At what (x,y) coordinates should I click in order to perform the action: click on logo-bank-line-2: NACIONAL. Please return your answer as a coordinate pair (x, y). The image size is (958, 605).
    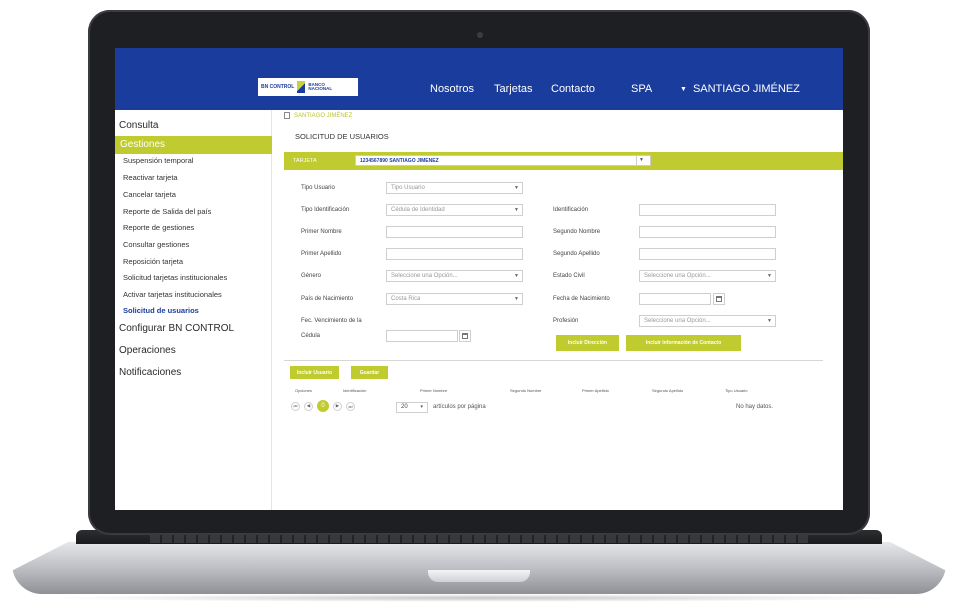
    Looking at the image, I should click on (320, 88).